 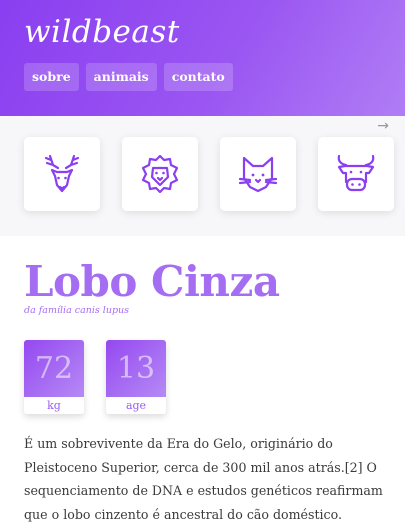 What do you see at coordinates (198, 77) in the screenshot?
I see `nav-item-contato: contato` at bounding box center [198, 77].